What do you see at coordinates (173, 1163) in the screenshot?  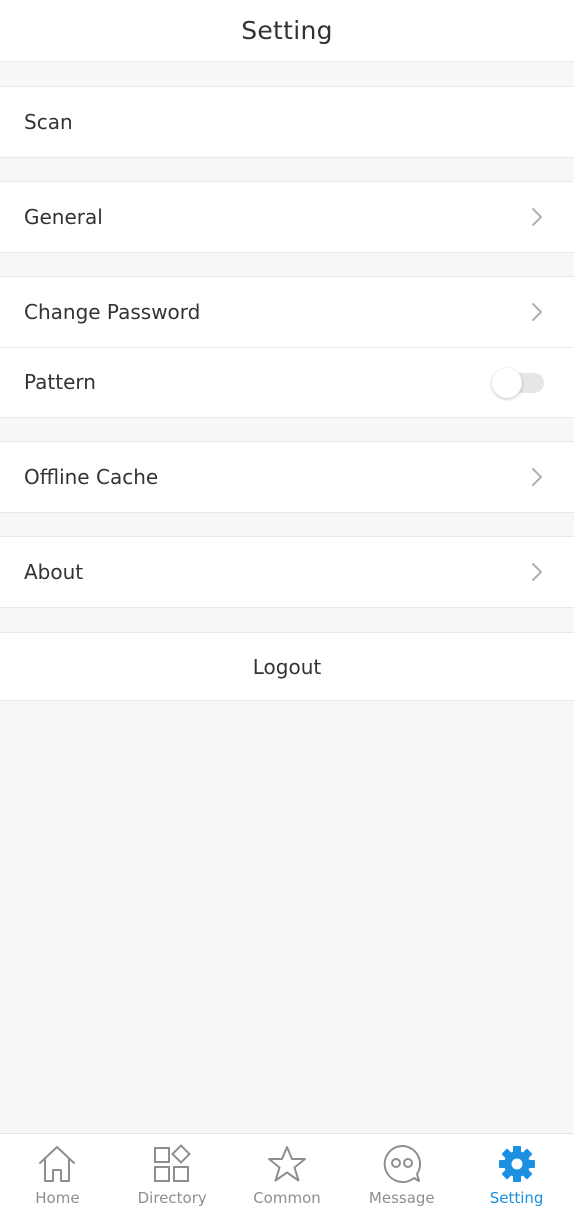 I see `directory-icon` at bounding box center [173, 1163].